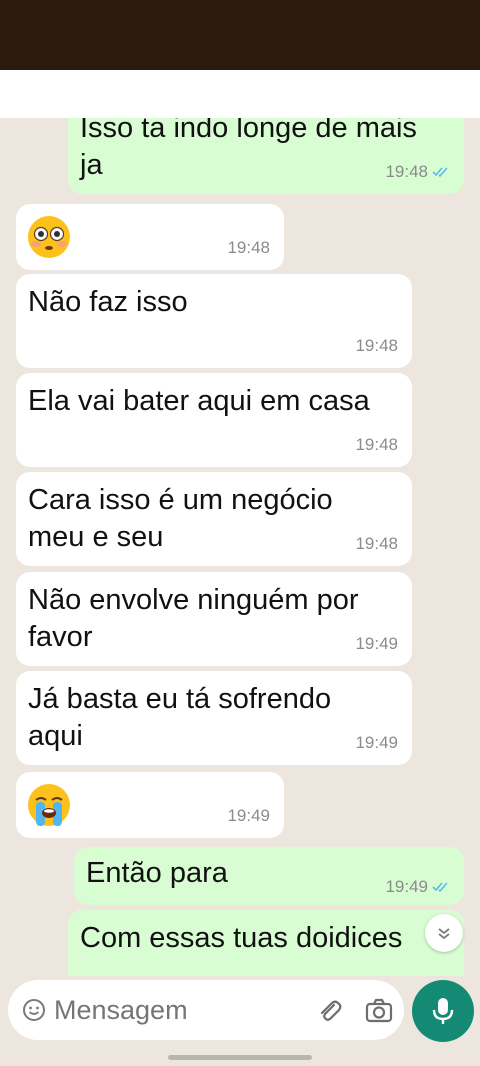 This screenshot has height=1066, width=480. Describe the element at coordinates (241, 938) in the screenshot. I see `message-text: Com essas tuas doidices` at that location.